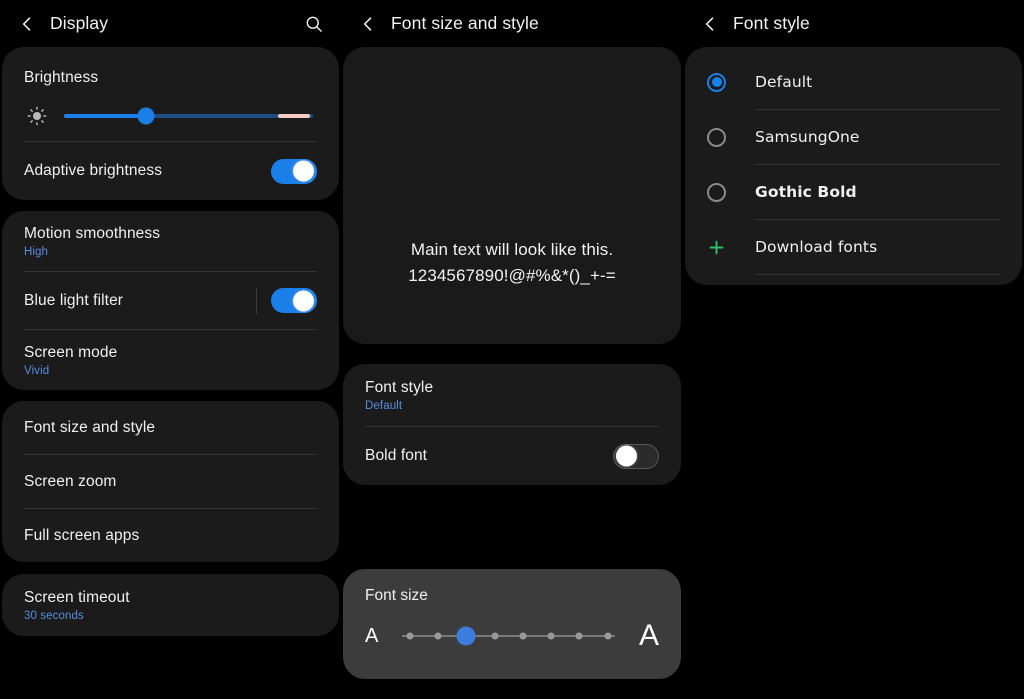 This screenshot has width=1024, height=699. I want to click on font-size-slider-row: A A, so click(512, 636).